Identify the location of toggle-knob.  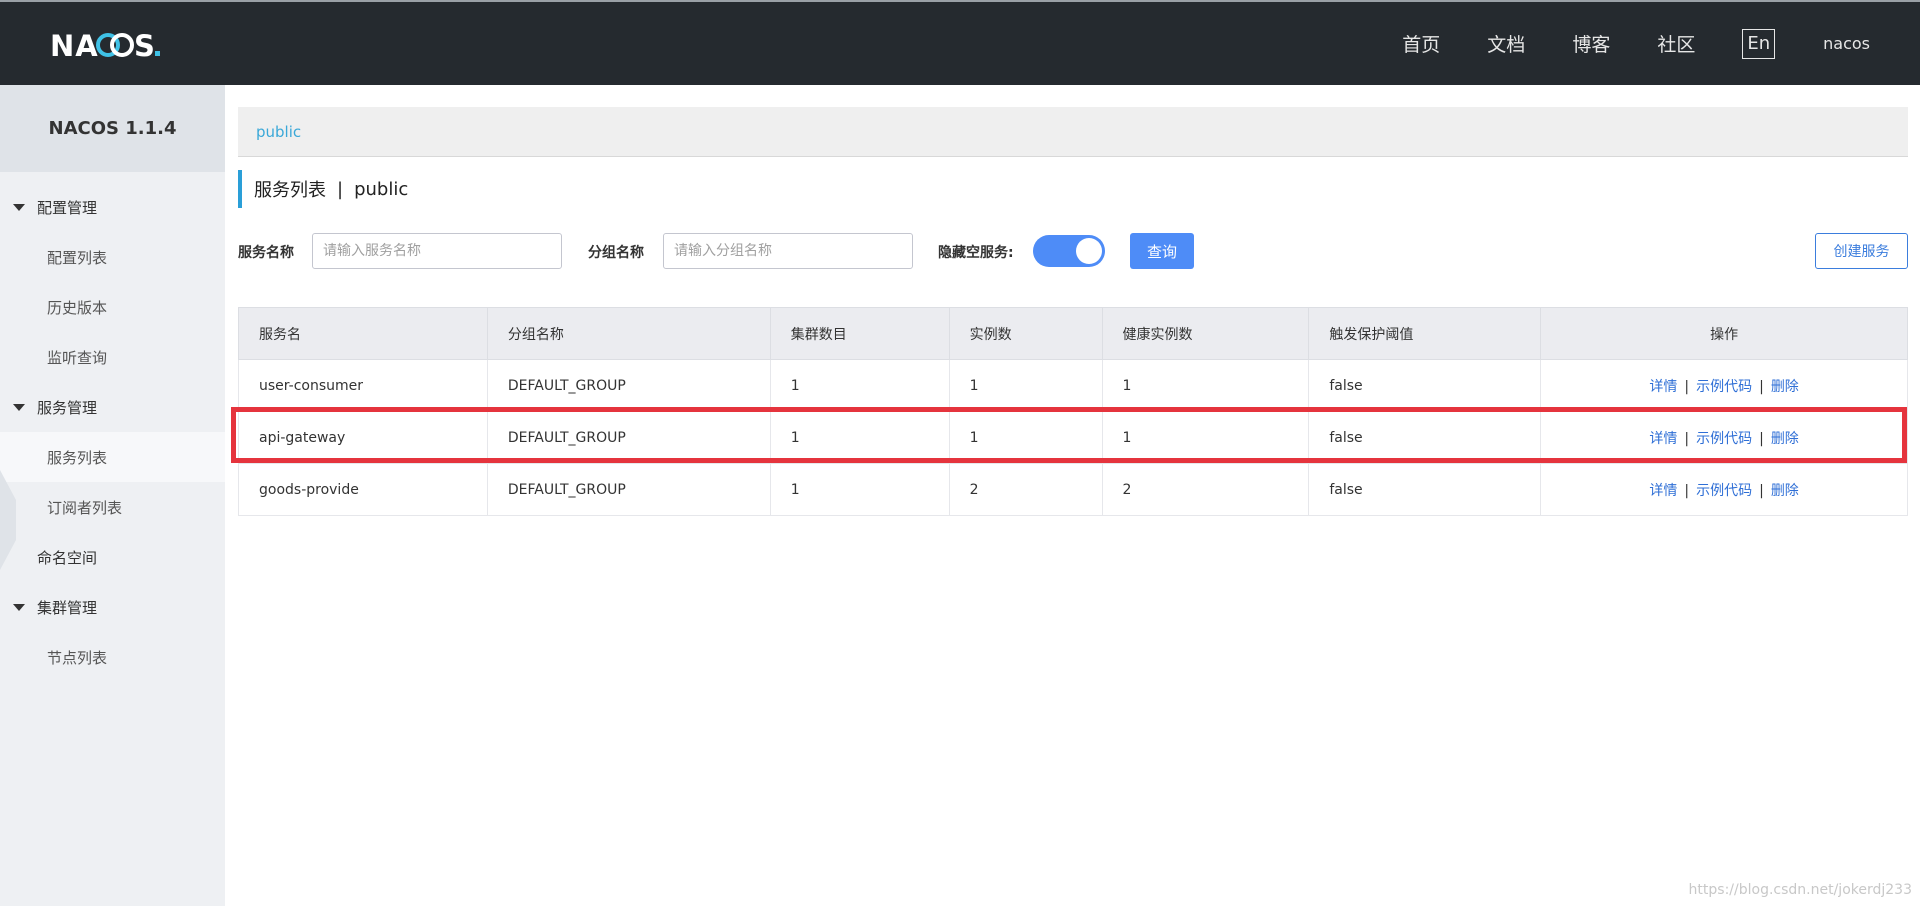
(1089, 251).